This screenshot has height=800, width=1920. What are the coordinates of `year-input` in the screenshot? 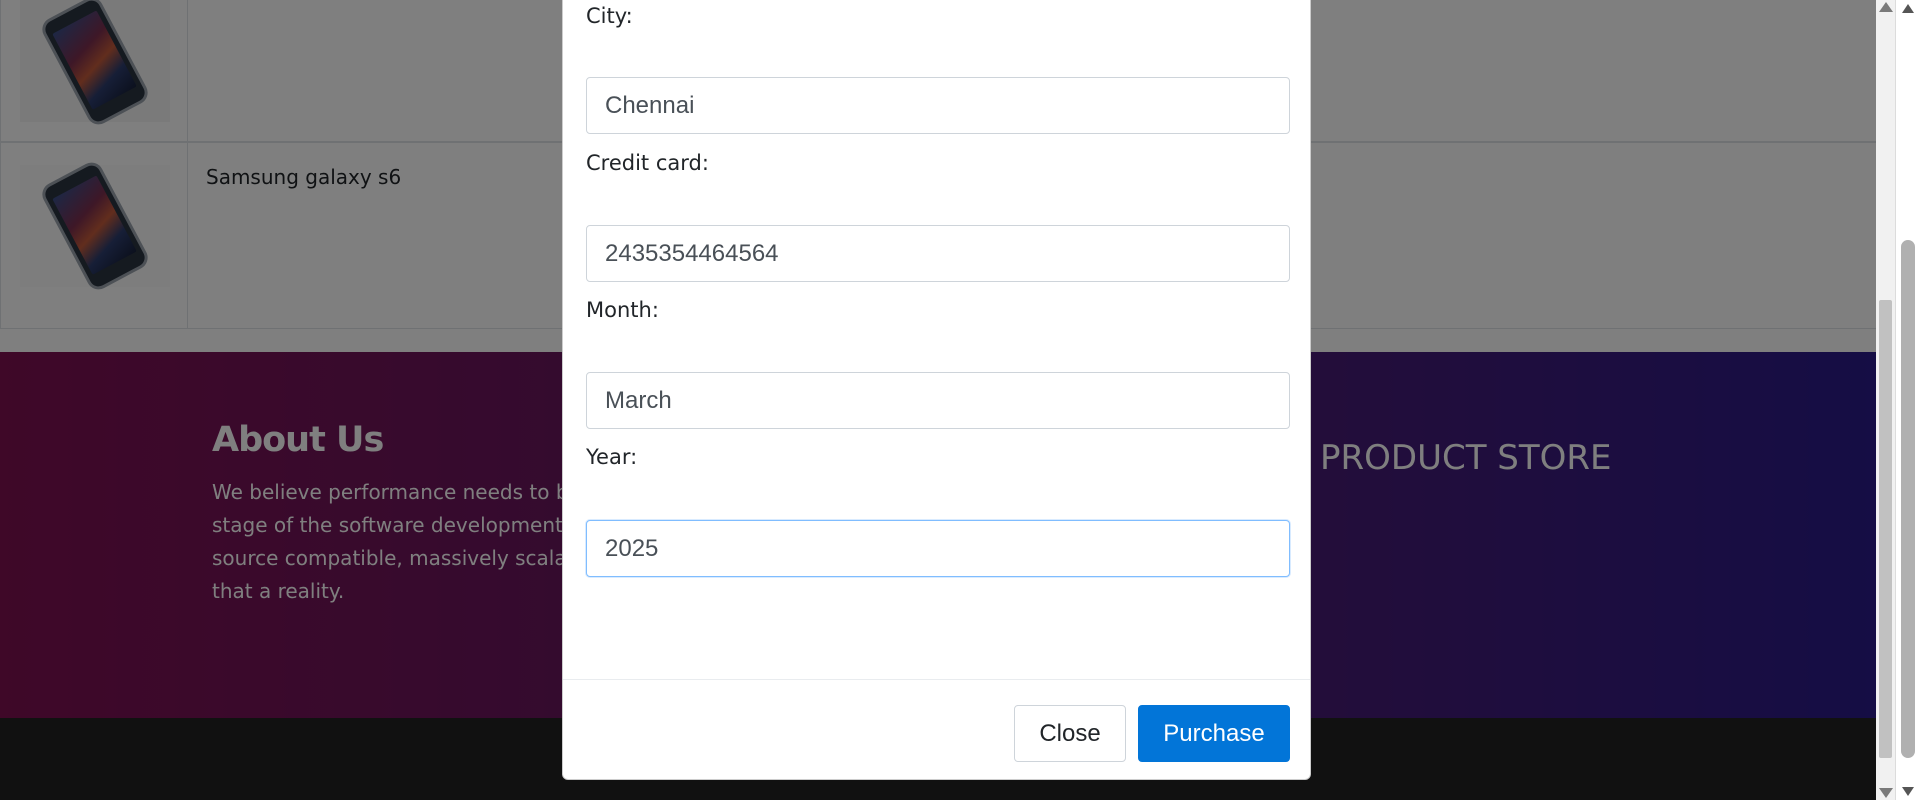 It's located at (938, 548).